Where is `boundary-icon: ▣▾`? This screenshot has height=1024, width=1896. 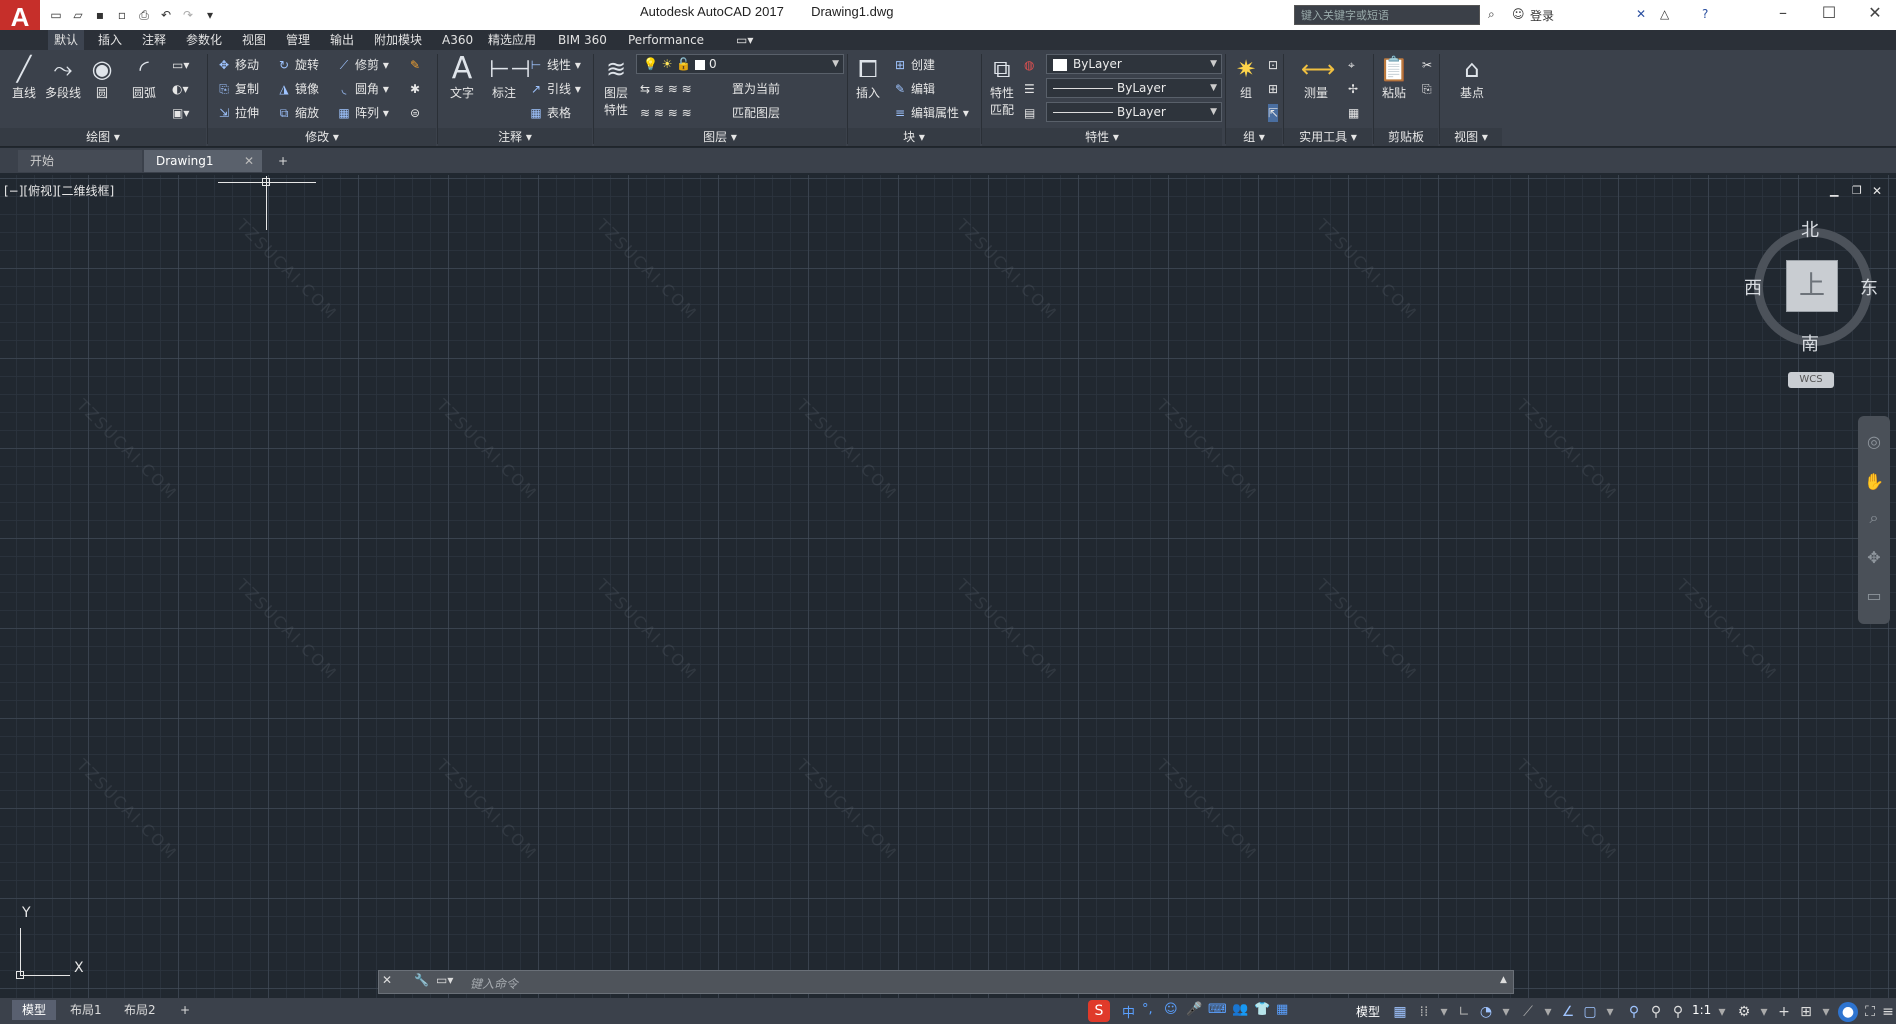 boundary-icon: ▣▾ is located at coordinates (180, 113).